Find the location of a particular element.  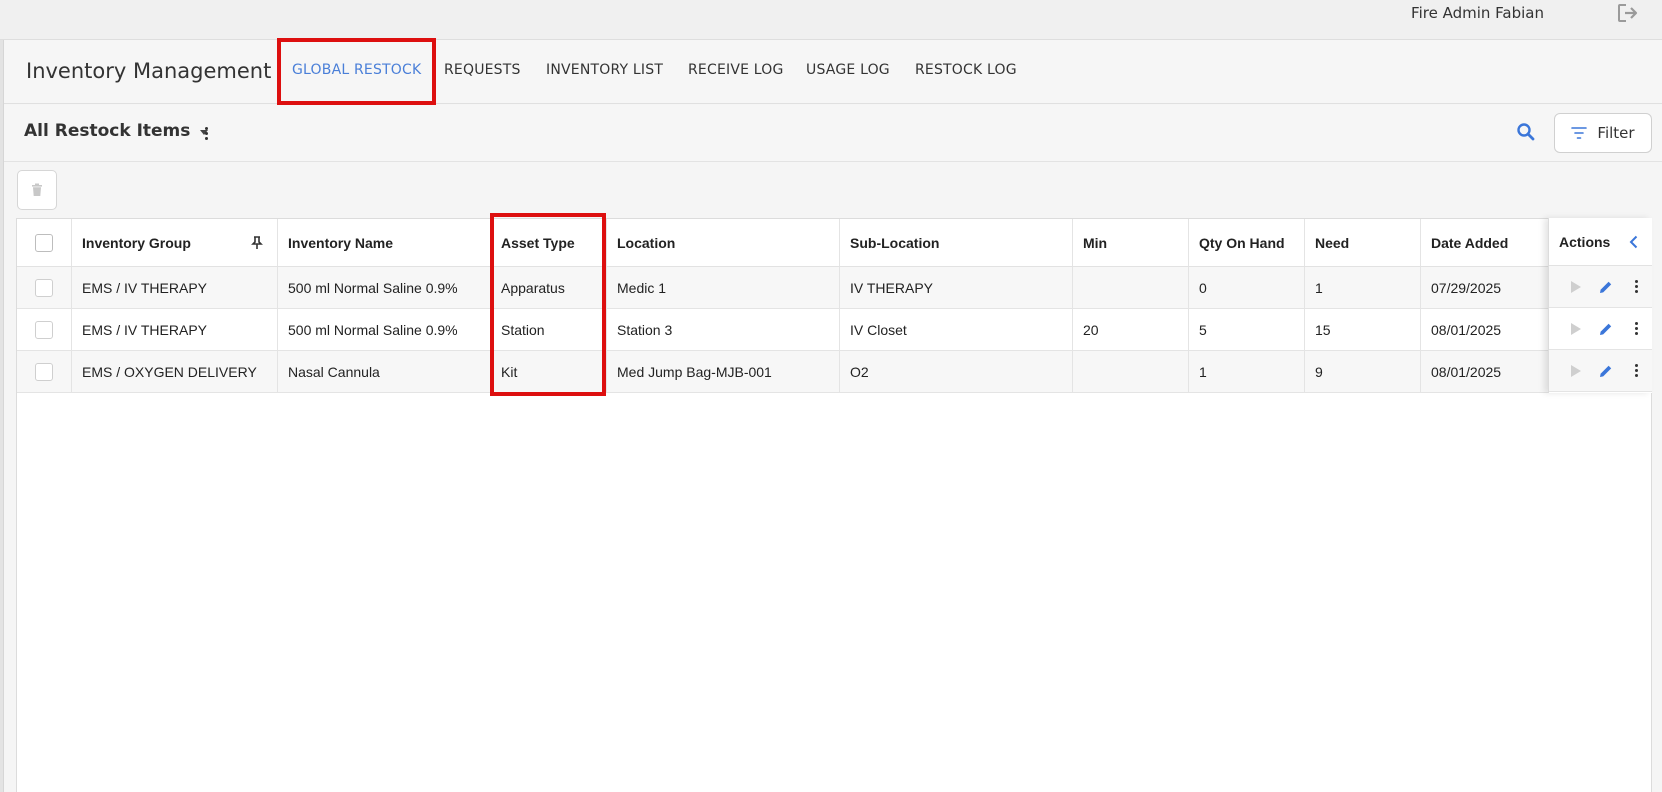

column-header-date-added: Date Added is located at coordinates (1486, 242).